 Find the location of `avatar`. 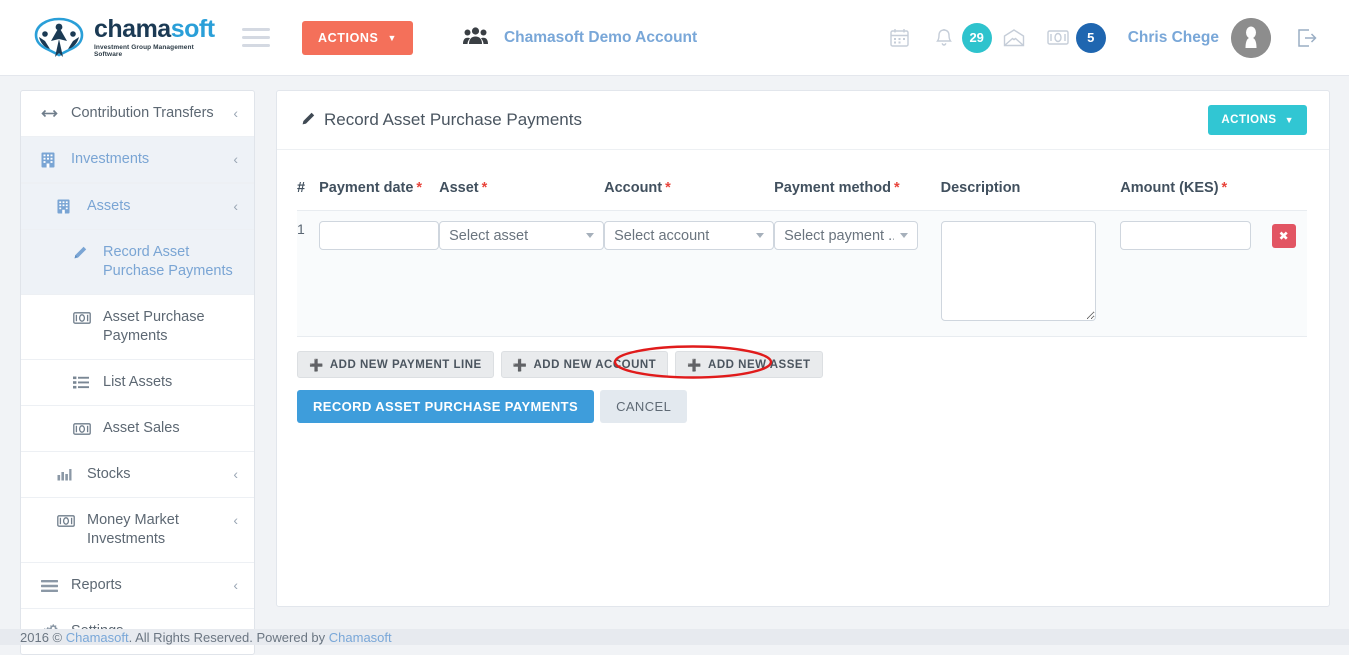

avatar is located at coordinates (1251, 37).